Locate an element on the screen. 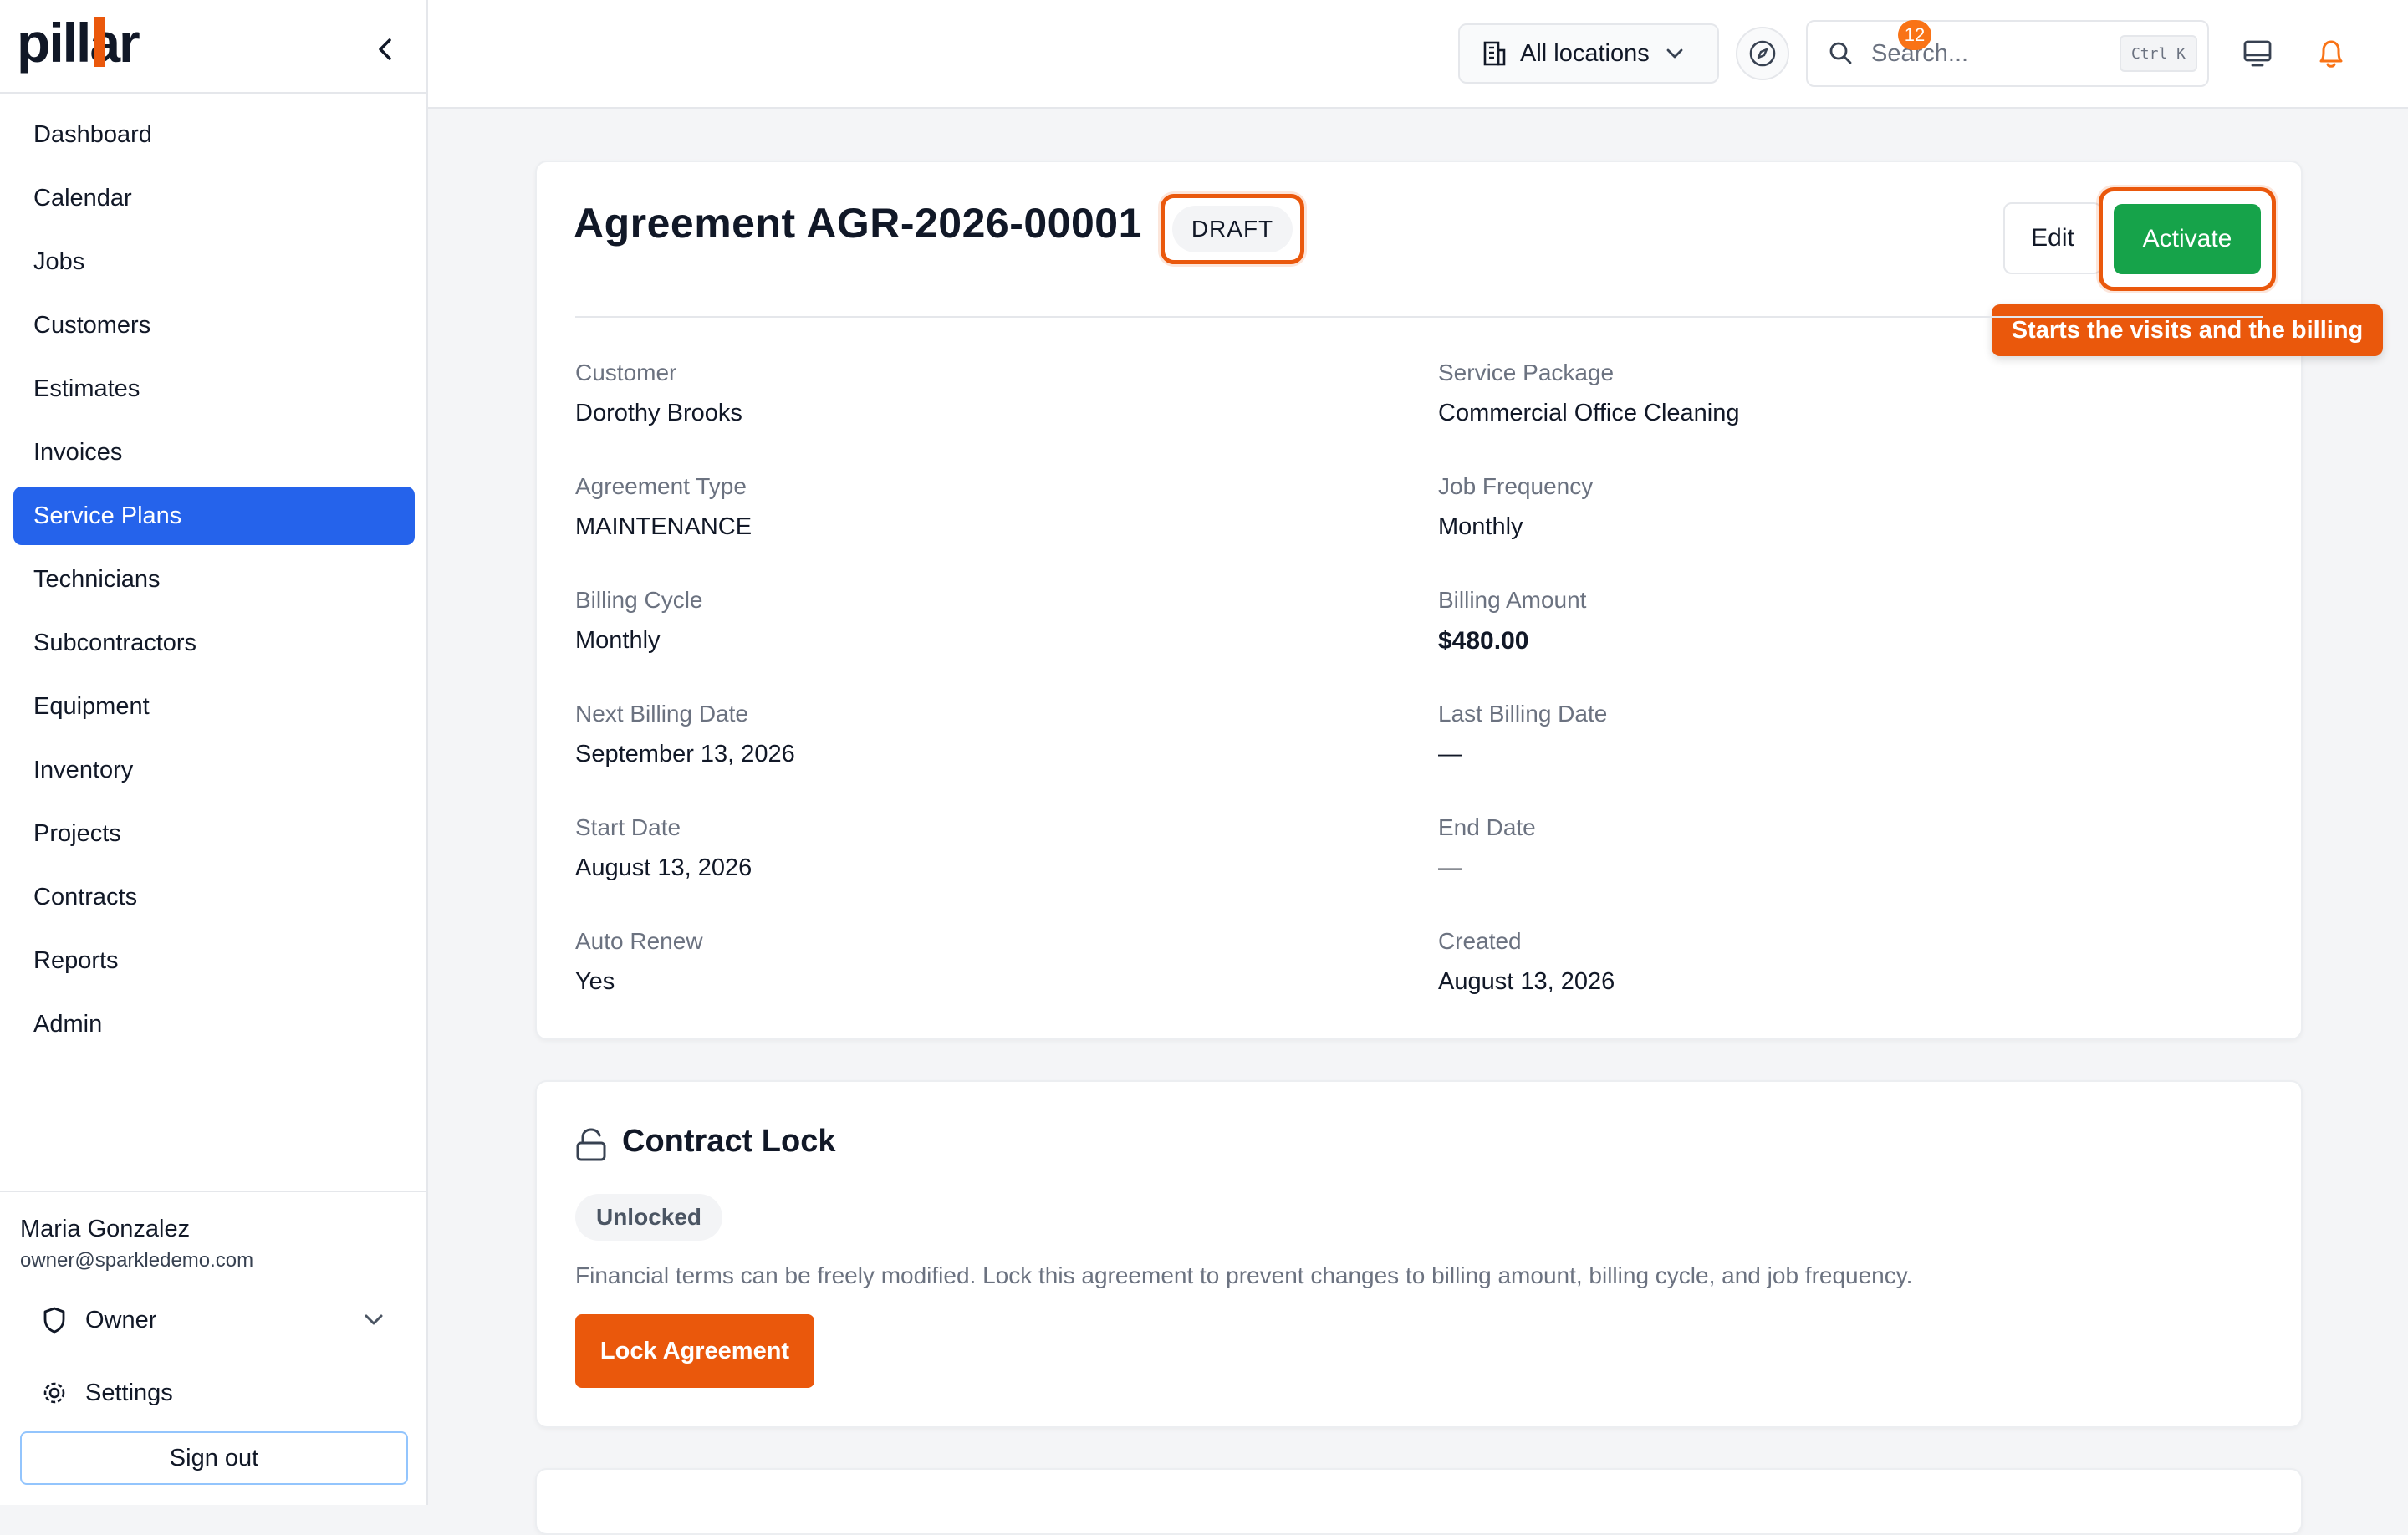 The width and height of the screenshot is (2408, 1535). monitor-icon is located at coordinates (2257, 53).